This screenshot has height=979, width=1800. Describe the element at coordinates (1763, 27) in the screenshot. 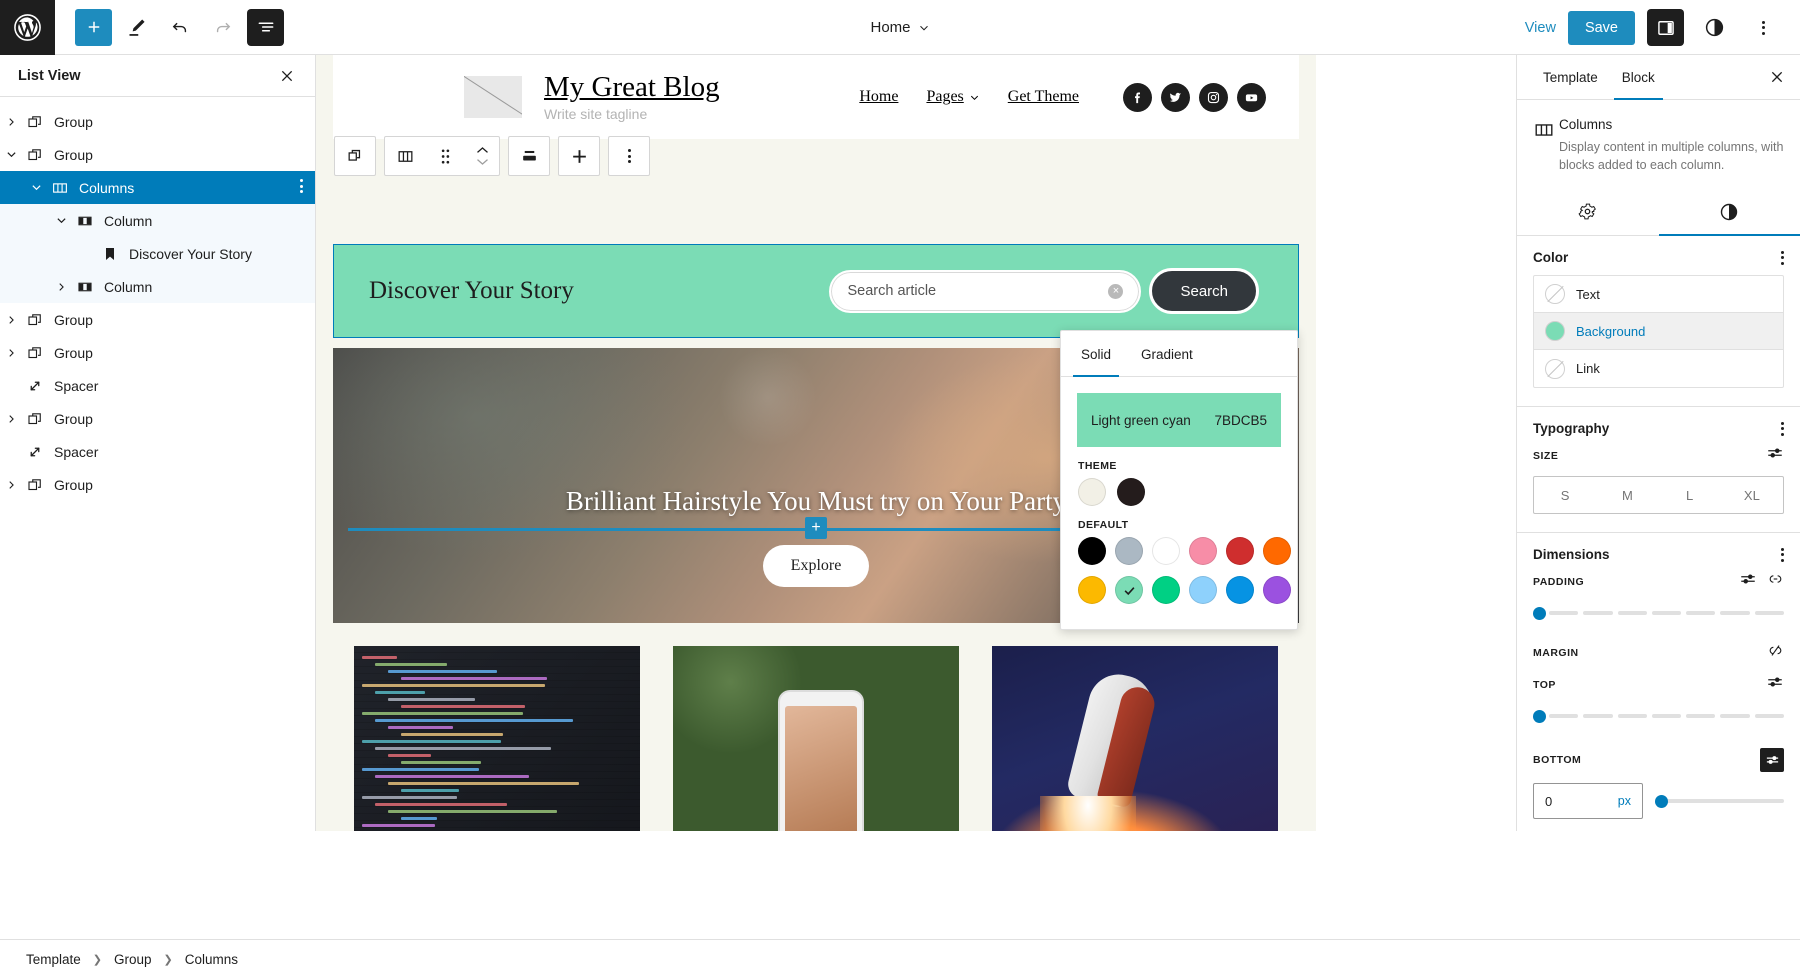

I see `more-options-button` at that location.